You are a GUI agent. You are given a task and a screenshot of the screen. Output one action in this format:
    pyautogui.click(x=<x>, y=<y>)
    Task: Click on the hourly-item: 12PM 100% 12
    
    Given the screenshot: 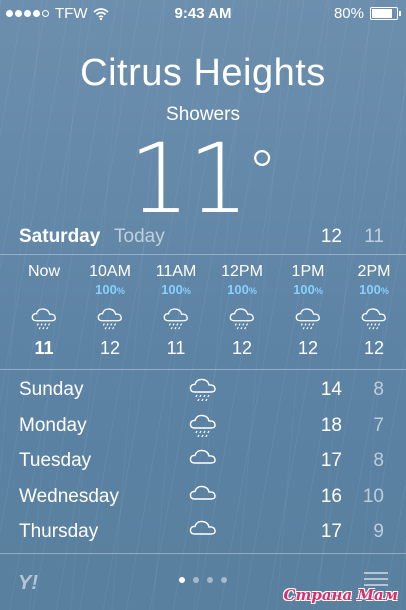 What is the action you would take?
    pyautogui.click(x=242, y=311)
    